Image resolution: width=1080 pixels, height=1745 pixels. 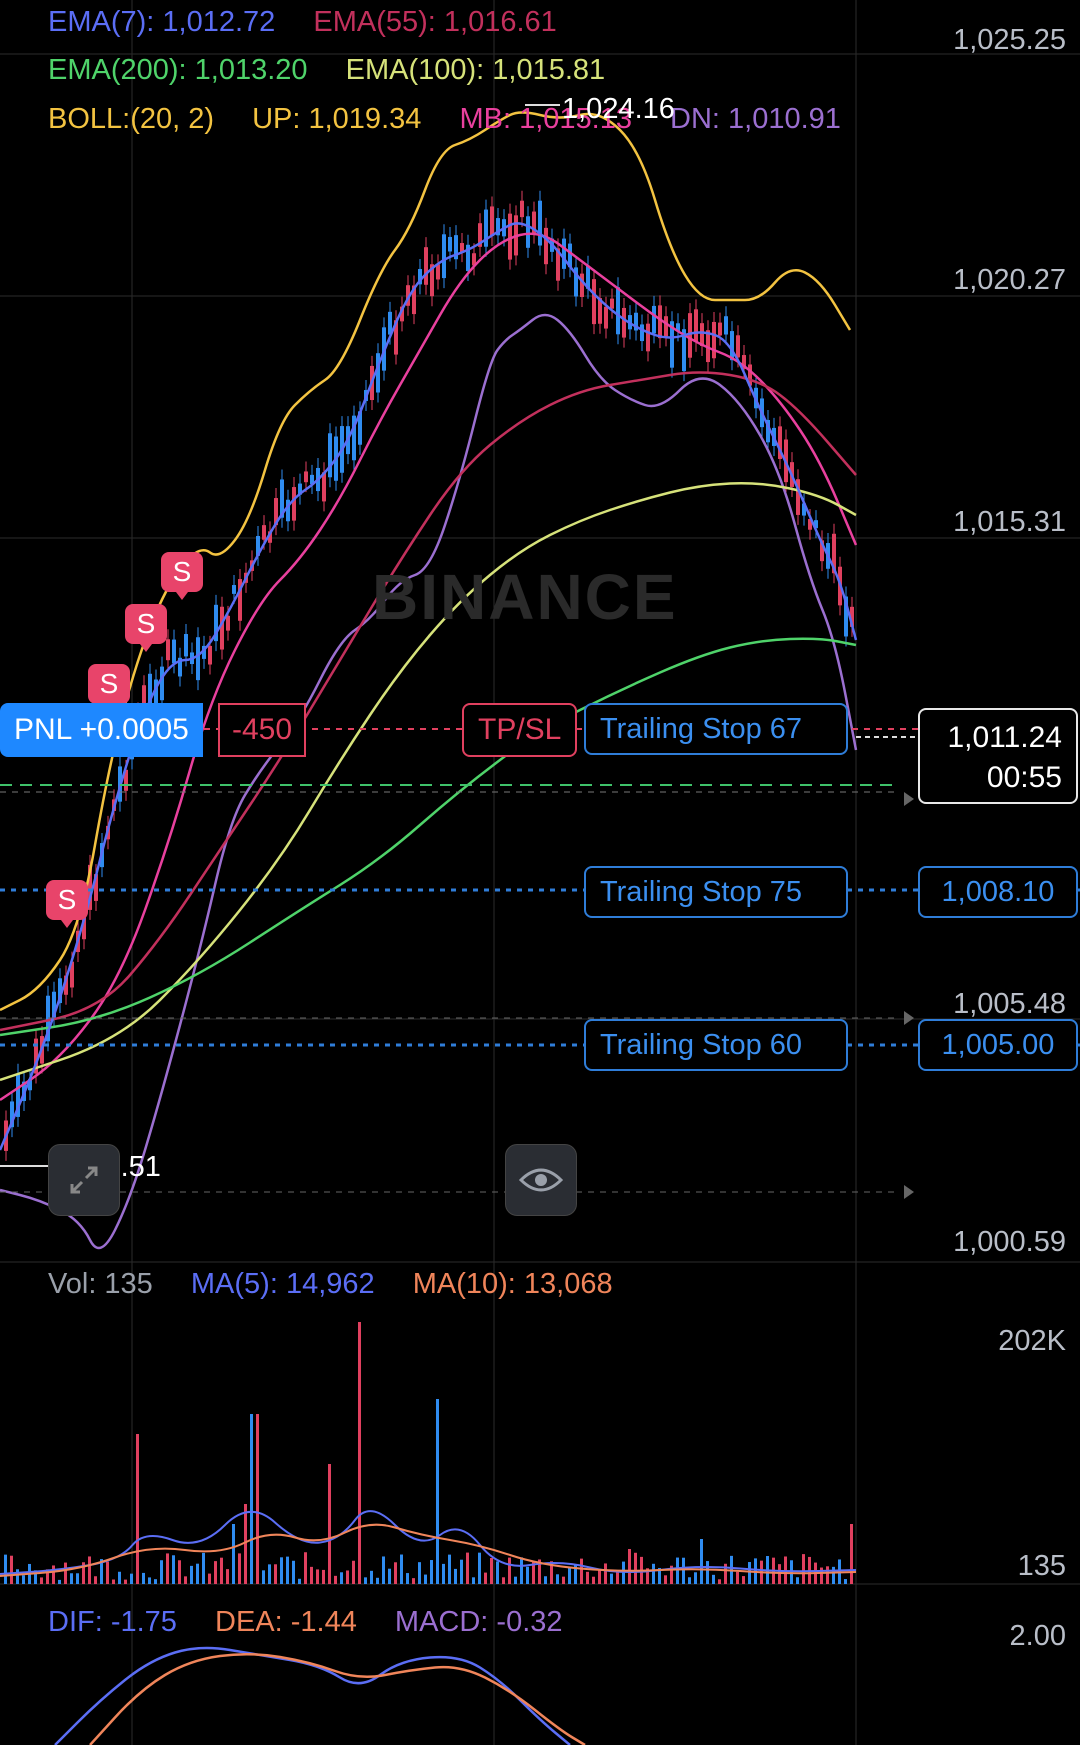 I want to click on vol-ma5-label: MA(5): 14,962, so click(x=282, y=1284).